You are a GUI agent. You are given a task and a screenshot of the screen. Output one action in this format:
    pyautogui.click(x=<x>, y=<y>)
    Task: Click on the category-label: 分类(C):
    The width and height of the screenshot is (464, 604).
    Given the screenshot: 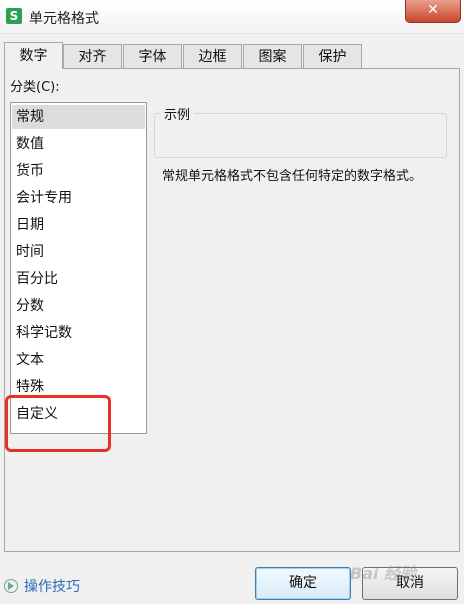 What is the action you would take?
    pyautogui.click(x=35, y=87)
    